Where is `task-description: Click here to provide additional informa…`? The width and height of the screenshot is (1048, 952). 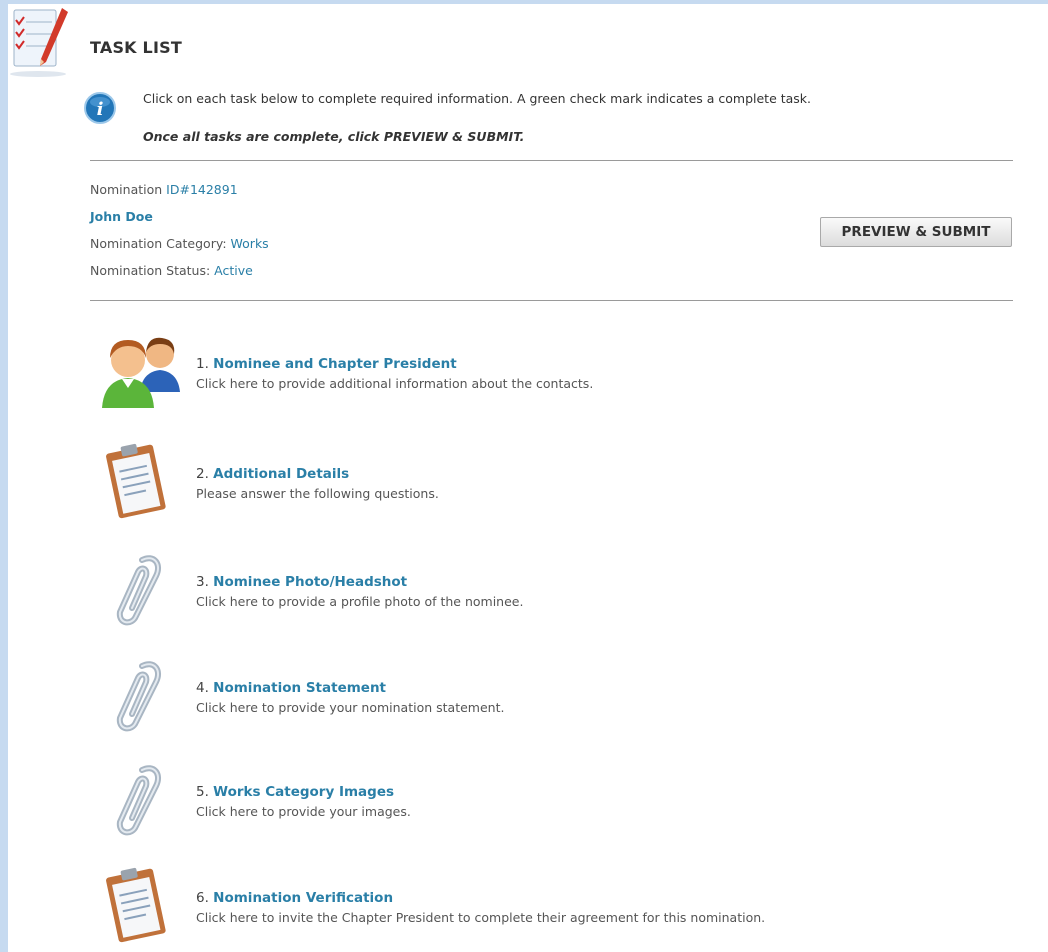
task-description: Click here to provide additional informa… is located at coordinates (395, 383).